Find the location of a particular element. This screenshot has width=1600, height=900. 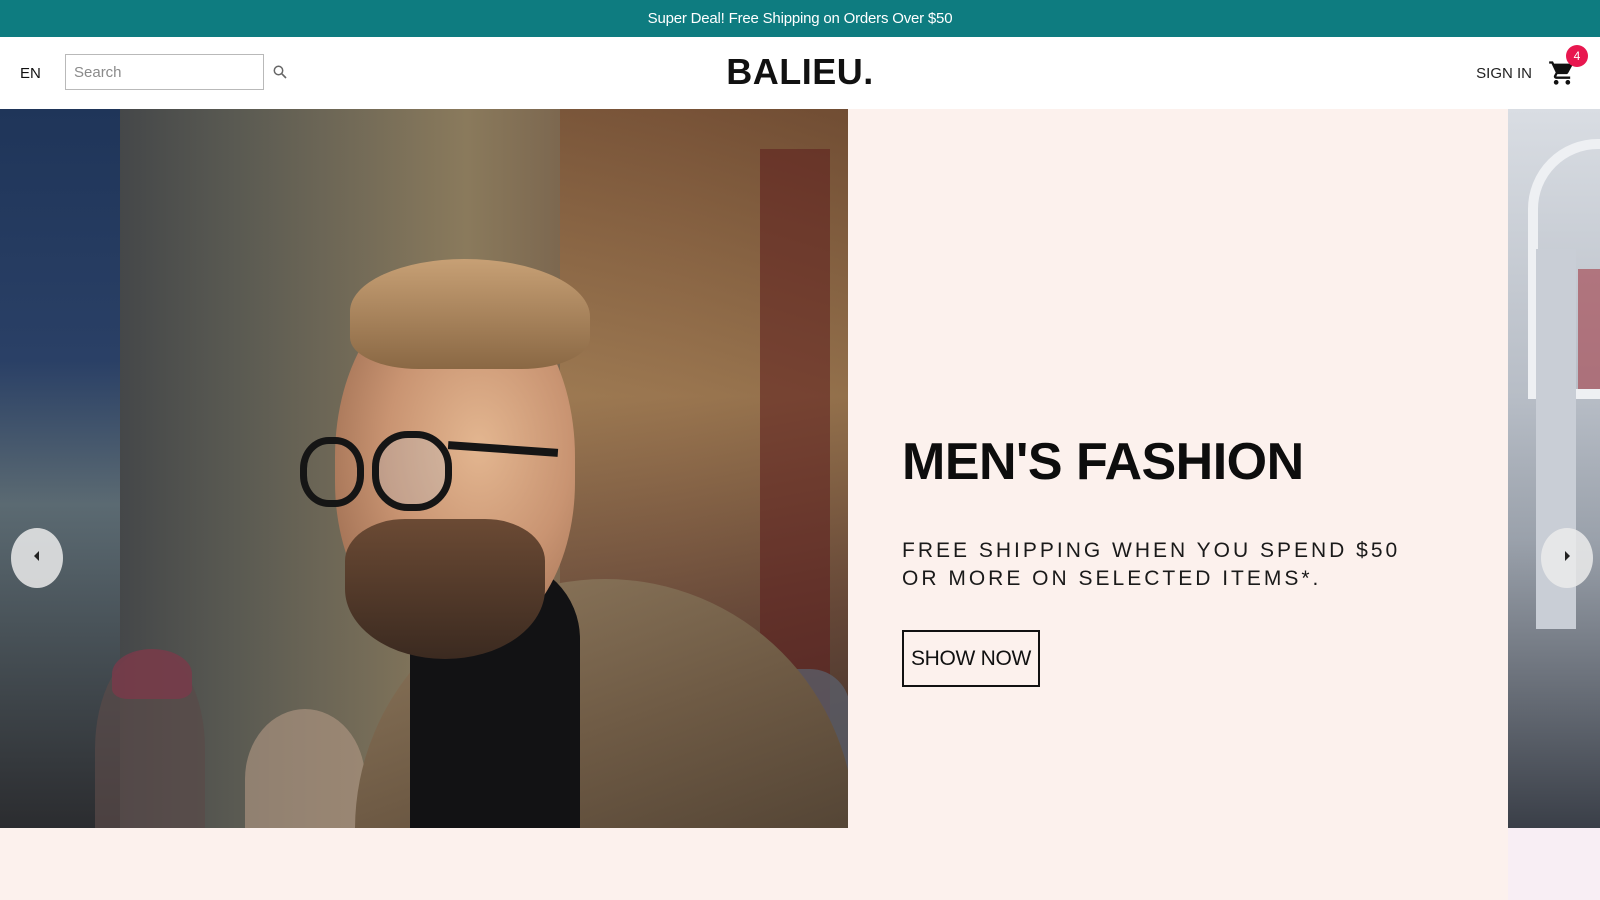

brand-logo: BALIEU. is located at coordinates (800, 72).